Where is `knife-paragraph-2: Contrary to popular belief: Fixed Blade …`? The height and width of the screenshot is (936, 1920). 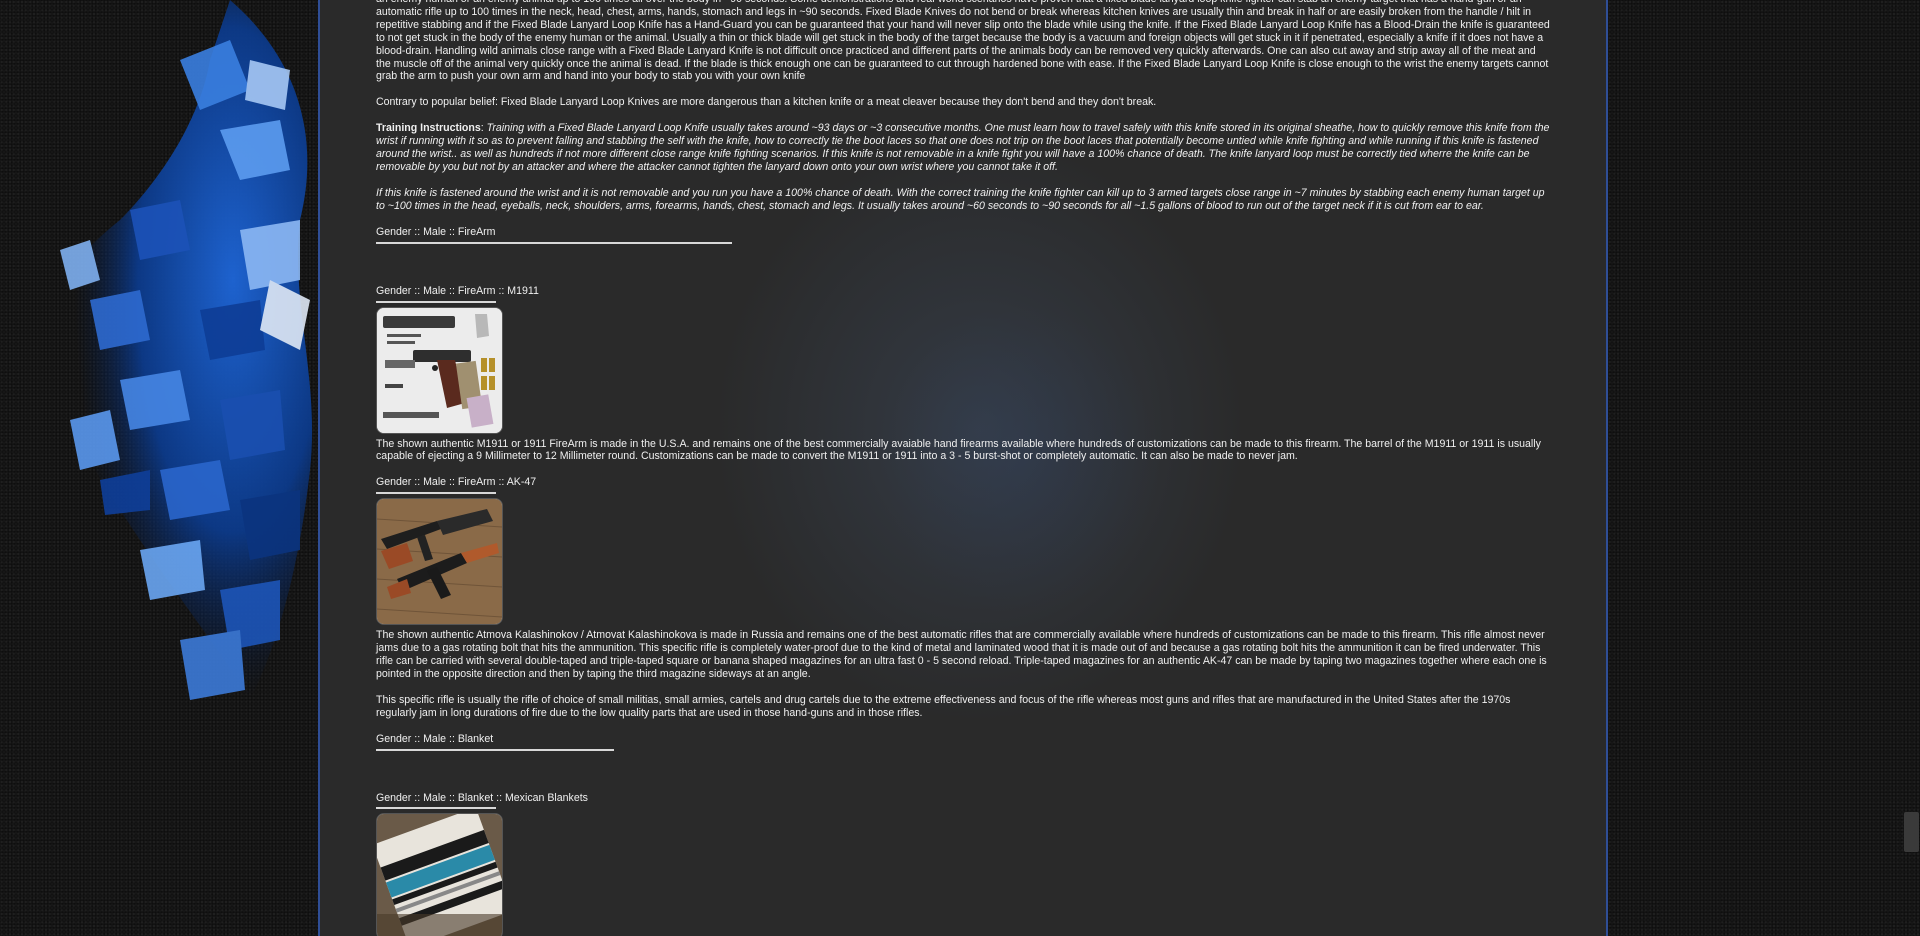
knife-paragraph-2: Contrary to popular belief: Fixed Blade … is located at coordinates (766, 102).